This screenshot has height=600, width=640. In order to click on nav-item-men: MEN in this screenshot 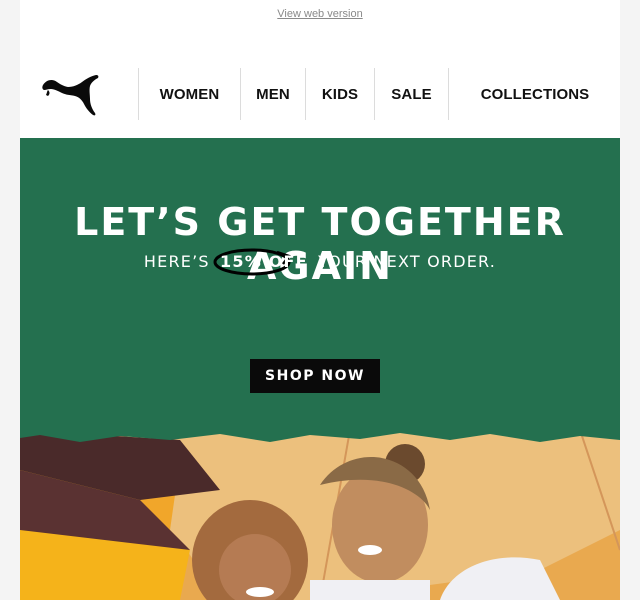, I will do `click(272, 94)`.